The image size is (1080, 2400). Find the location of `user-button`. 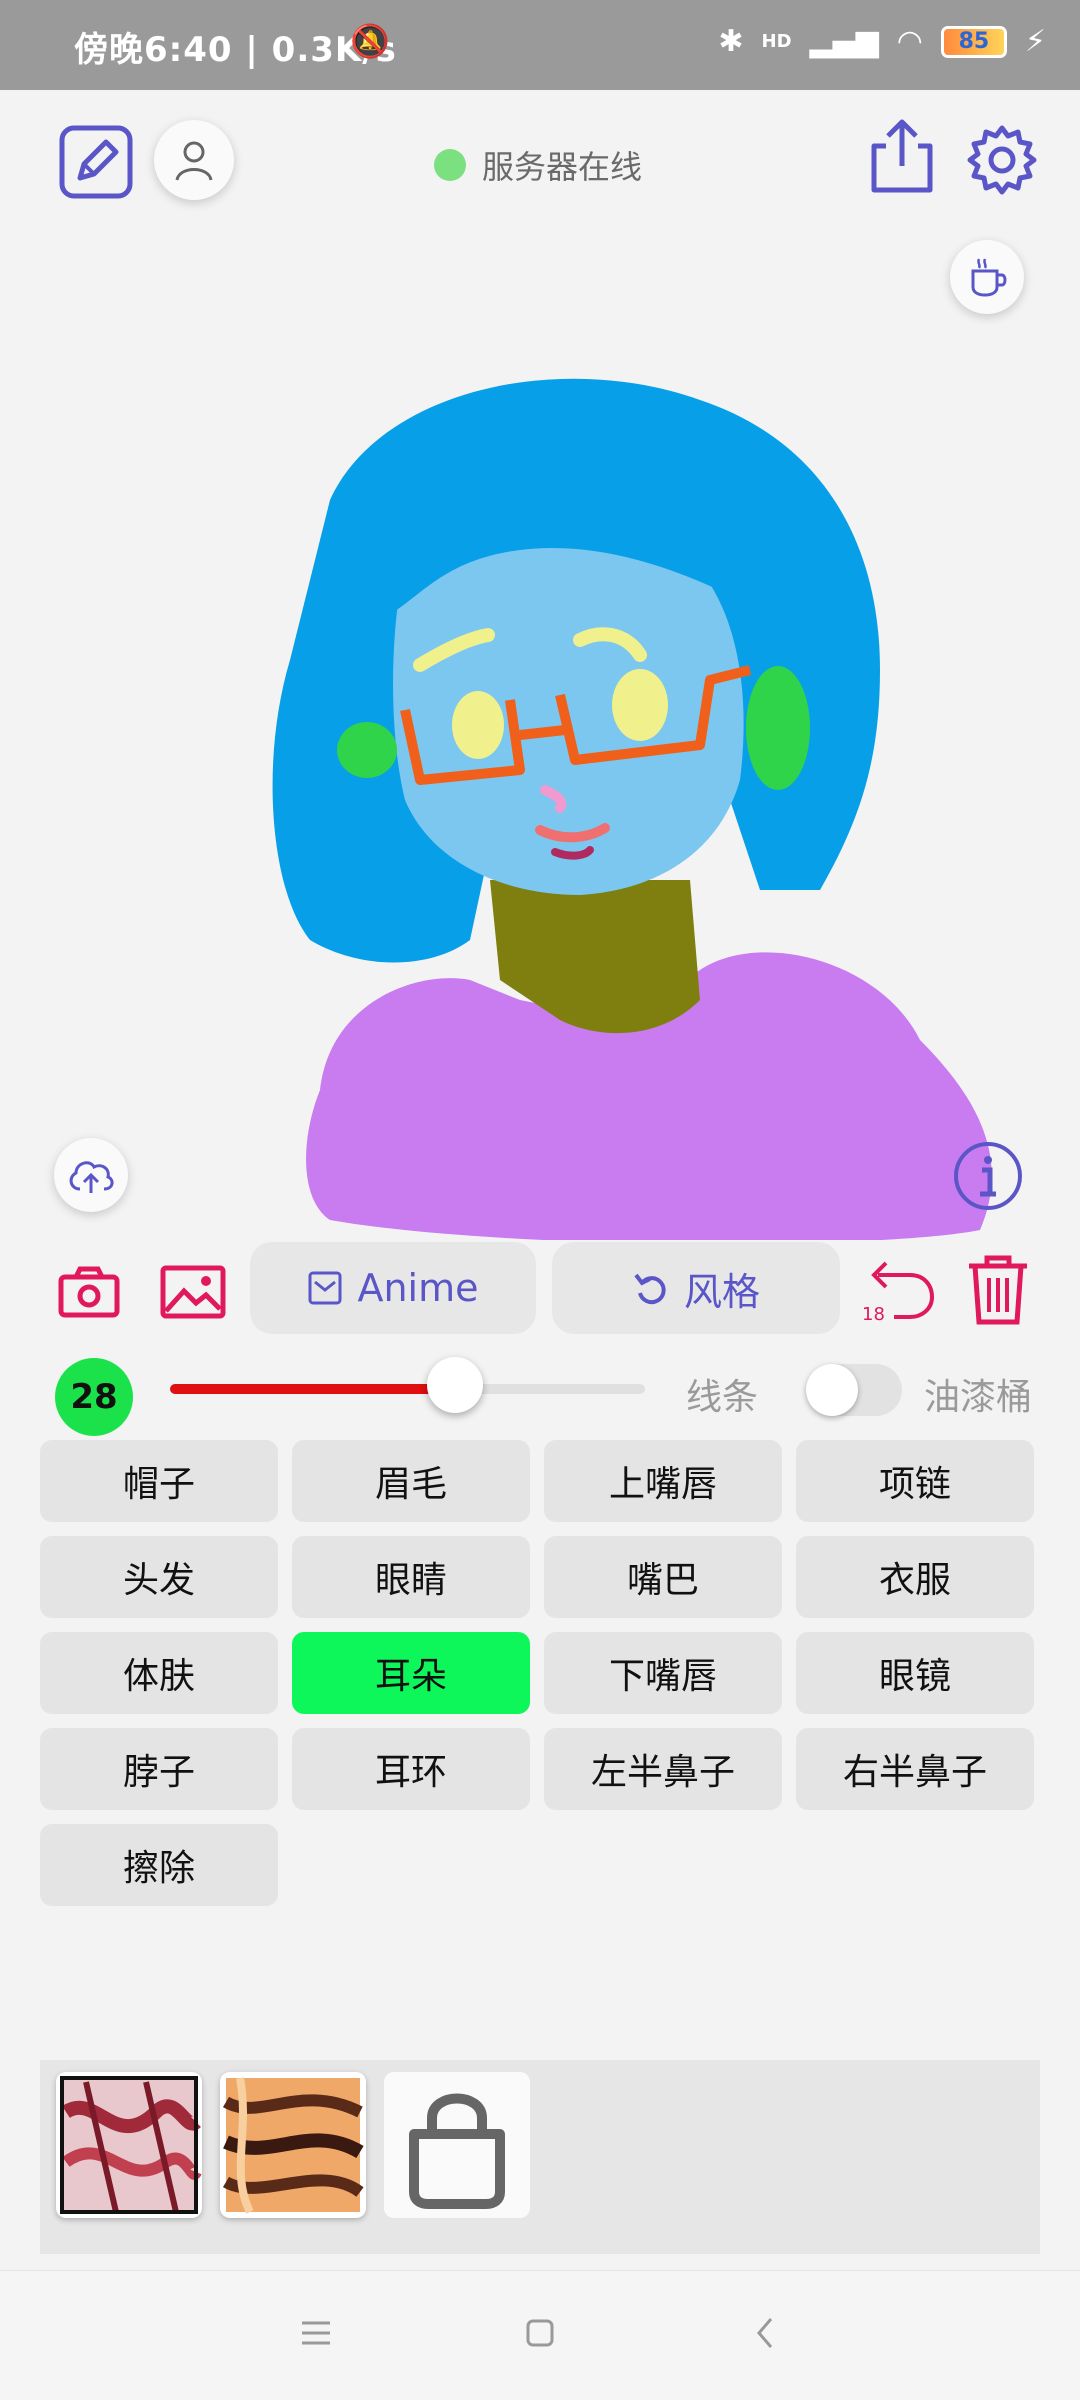

user-button is located at coordinates (194, 160).